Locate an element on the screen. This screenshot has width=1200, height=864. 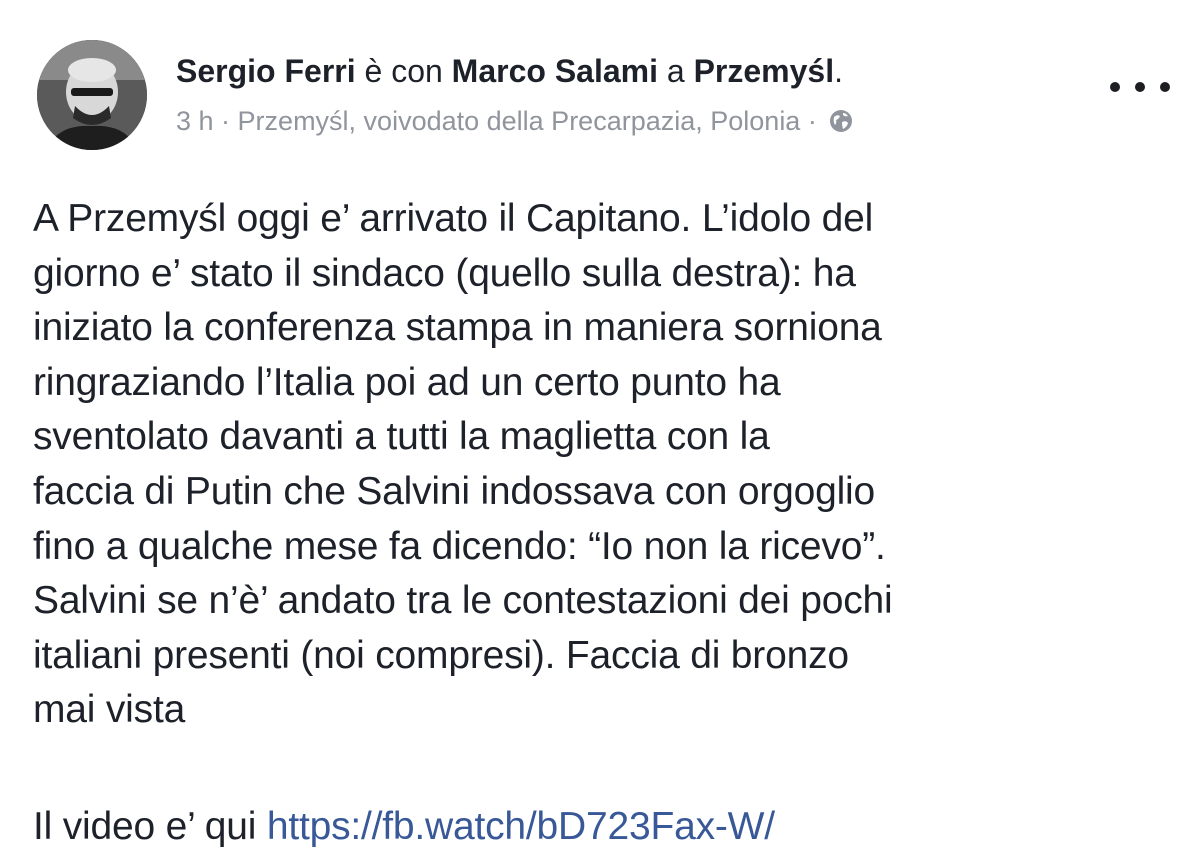
author-name: Sergio Ferri is located at coordinates (266, 71).